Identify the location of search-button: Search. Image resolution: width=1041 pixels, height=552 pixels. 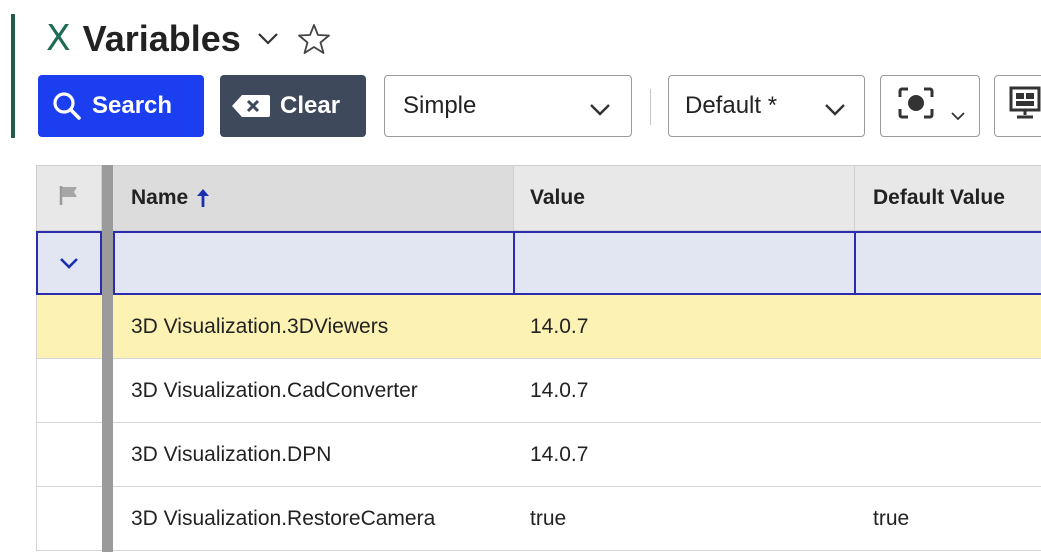
(121, 106).